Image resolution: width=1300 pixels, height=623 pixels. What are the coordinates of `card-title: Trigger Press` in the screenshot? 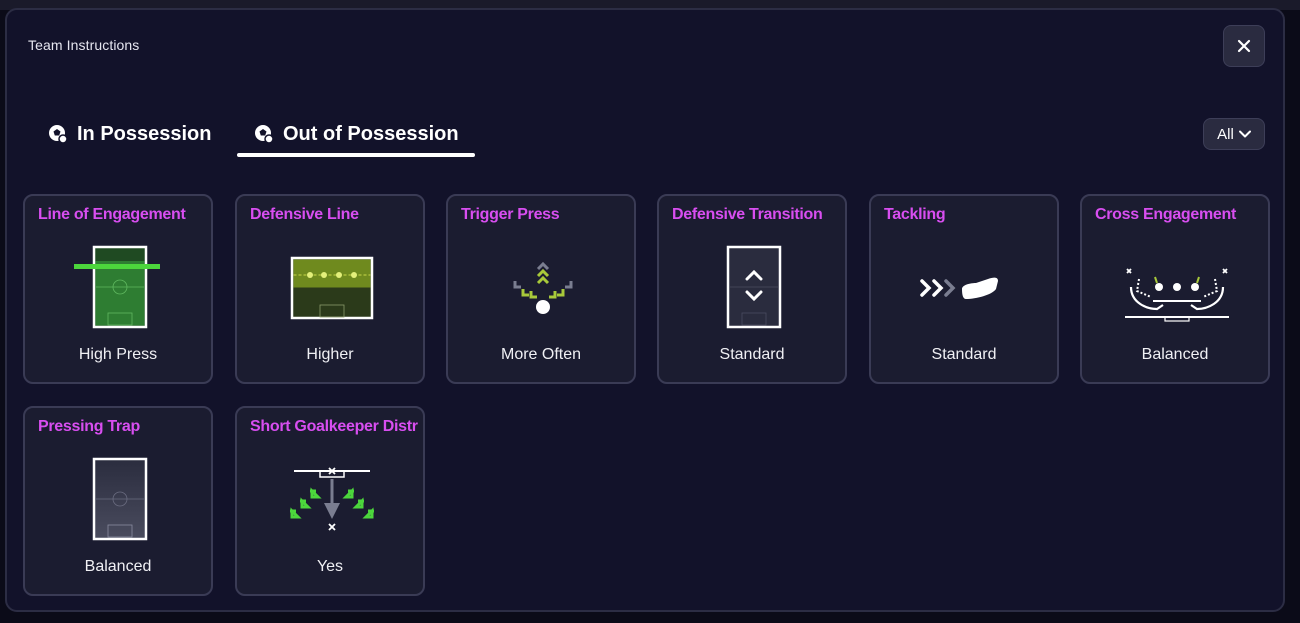 It's located at (510, 214).